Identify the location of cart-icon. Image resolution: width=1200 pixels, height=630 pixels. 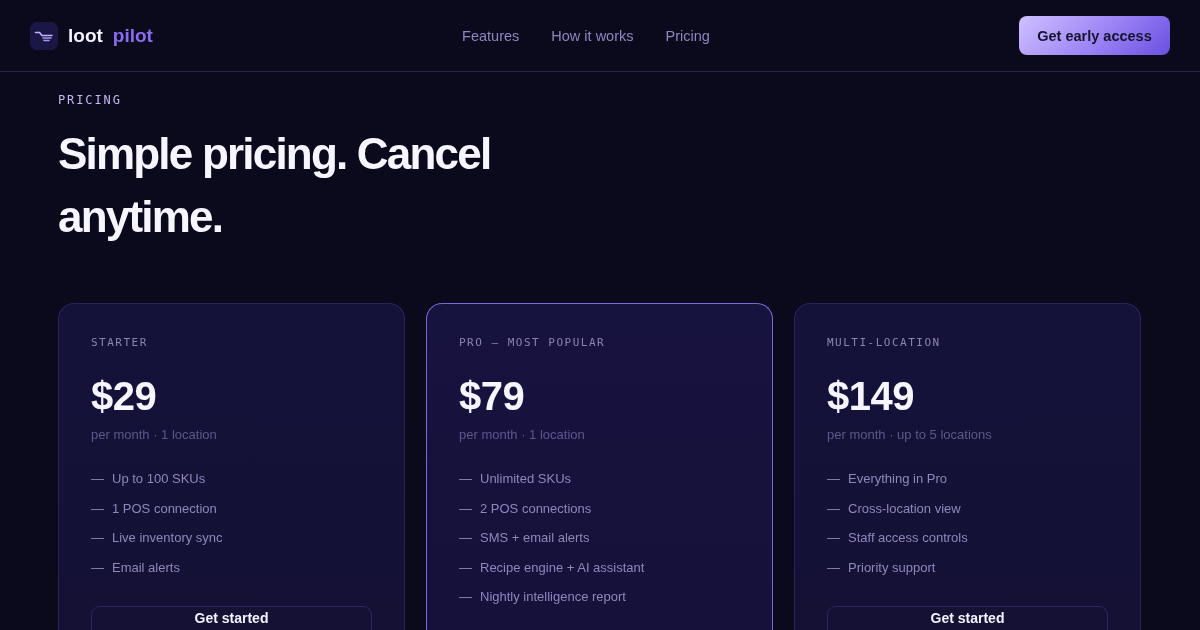
(44, 35).